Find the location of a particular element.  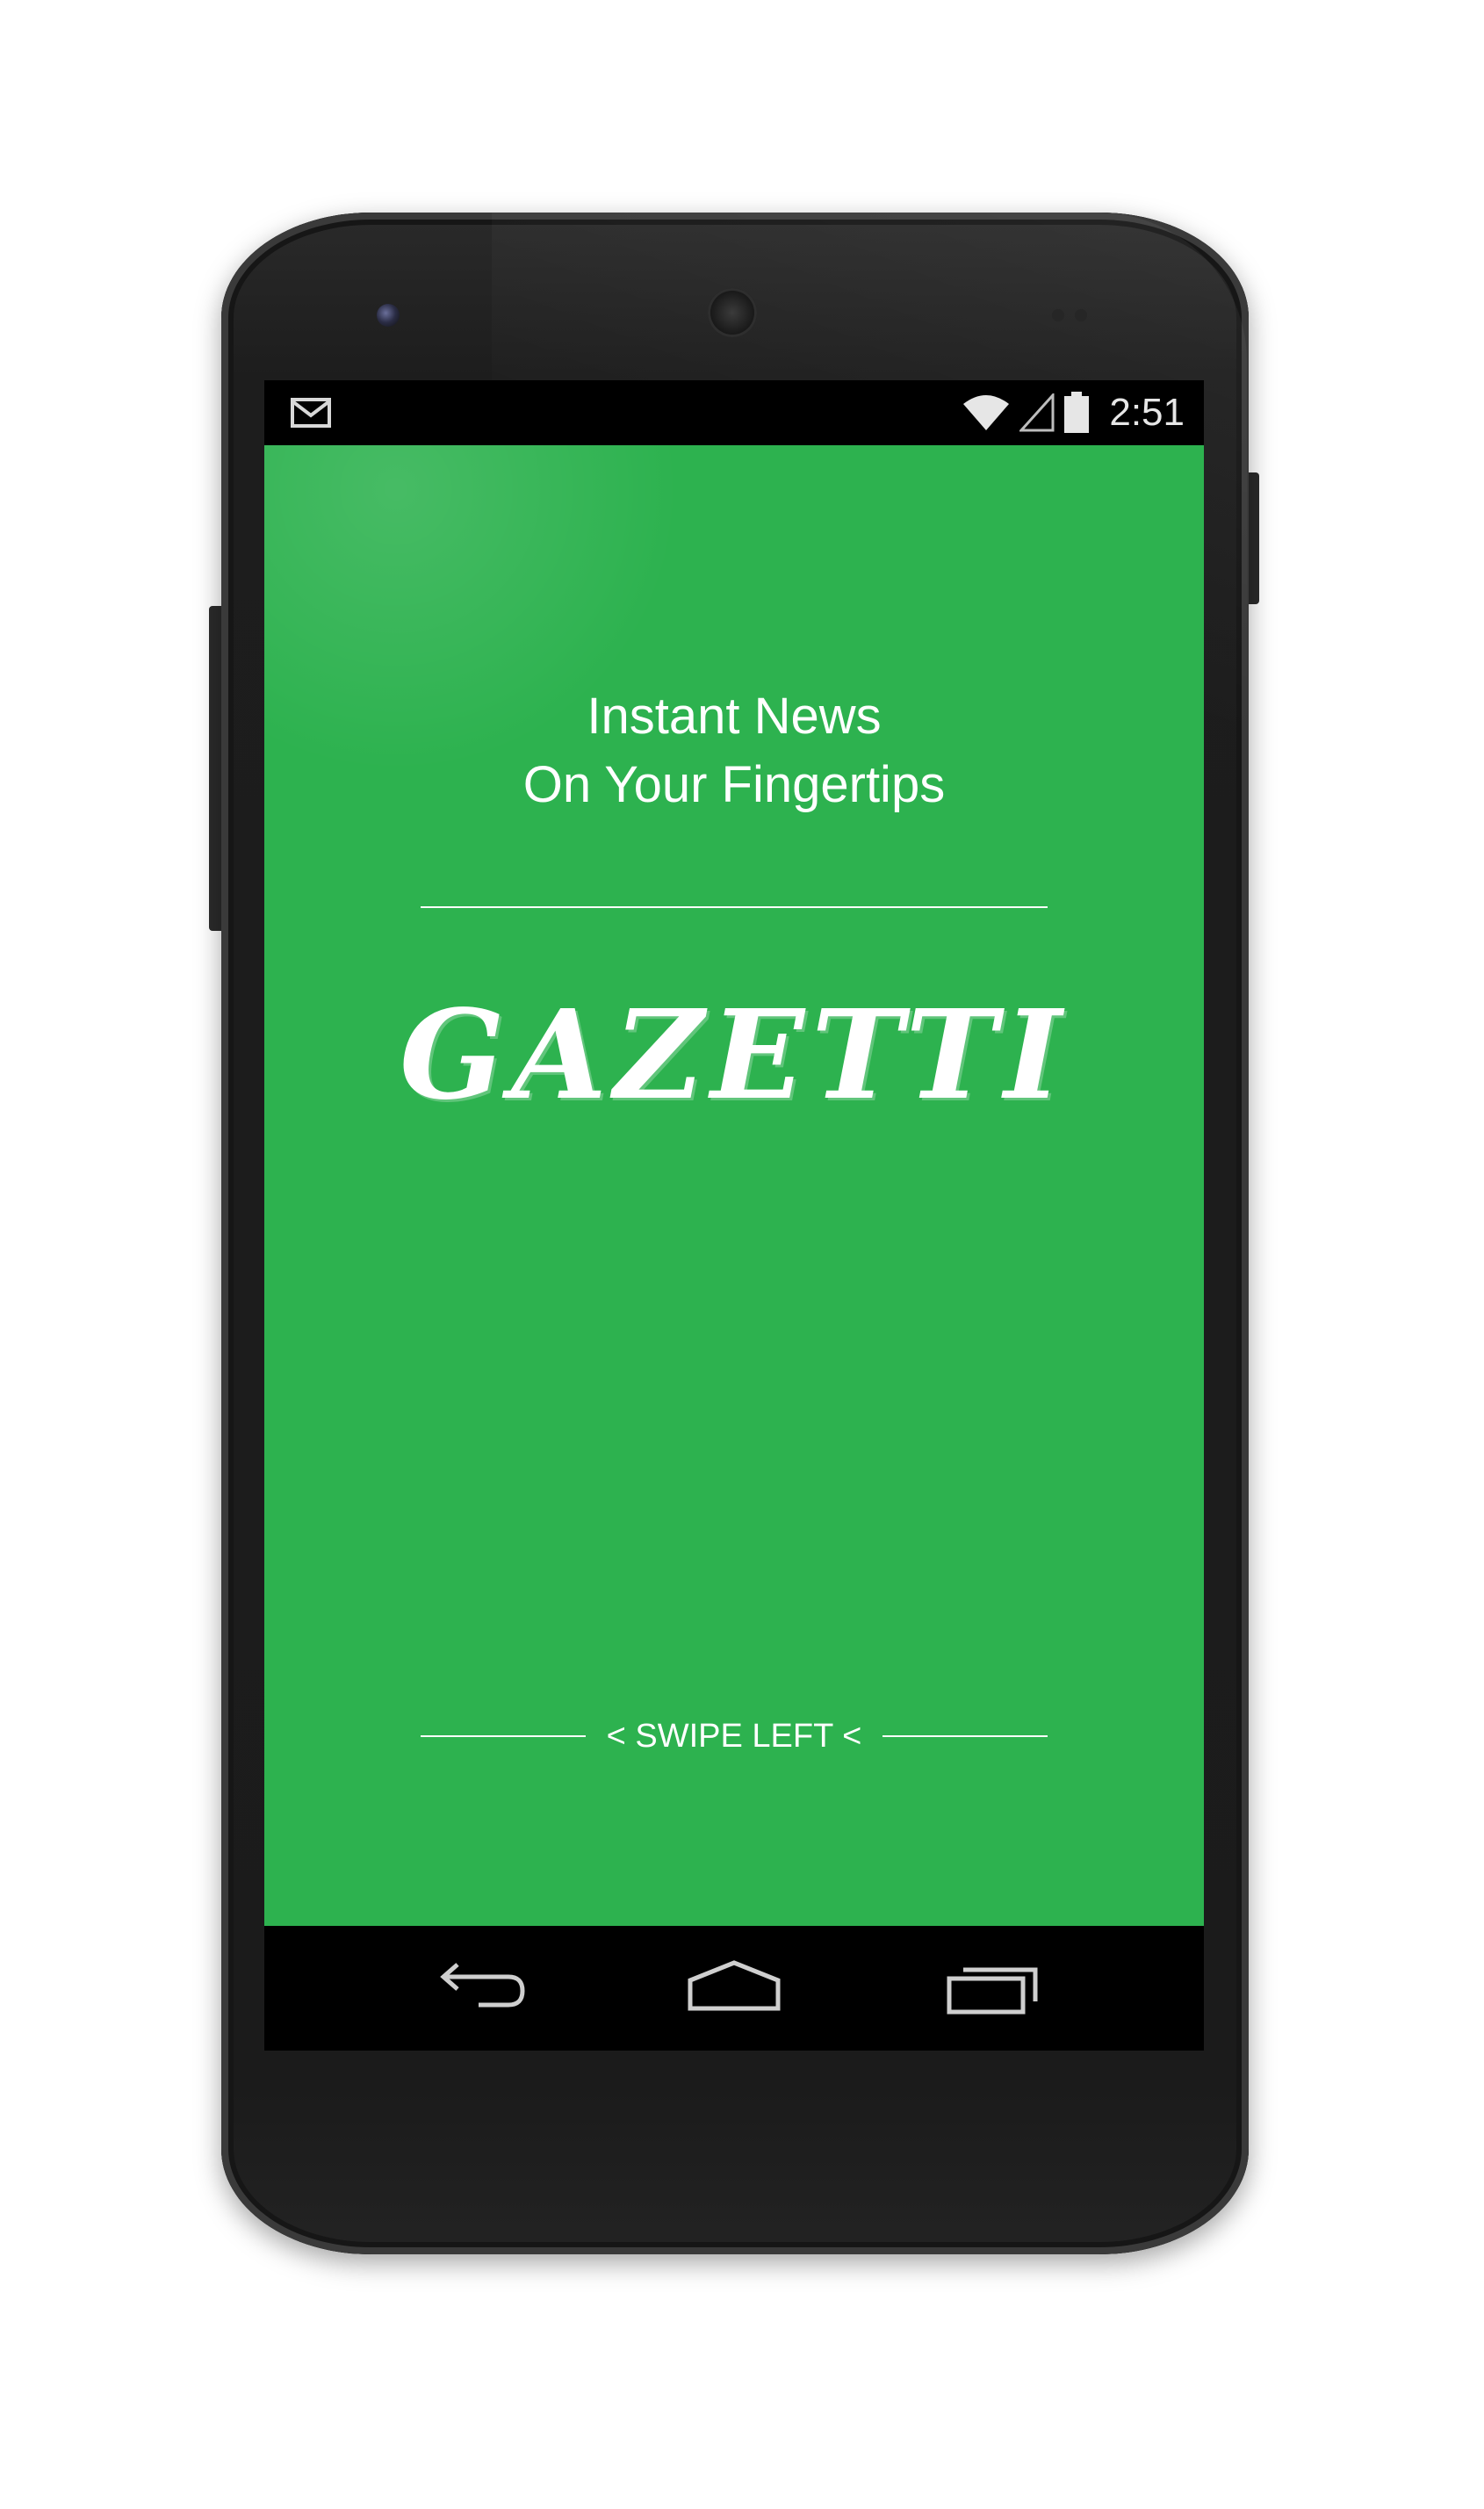

earpiece-speaker is located at coordinates (732, 312).